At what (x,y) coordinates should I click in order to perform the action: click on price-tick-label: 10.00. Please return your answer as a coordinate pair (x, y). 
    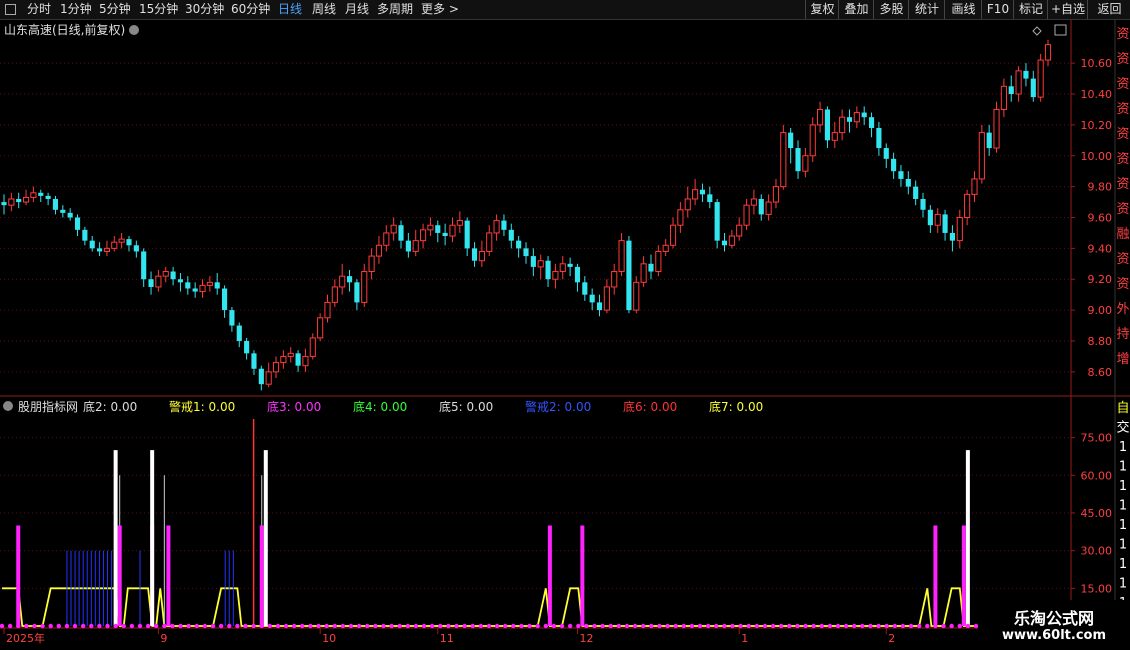
    Looking at the image, I should click on (1097, 156).